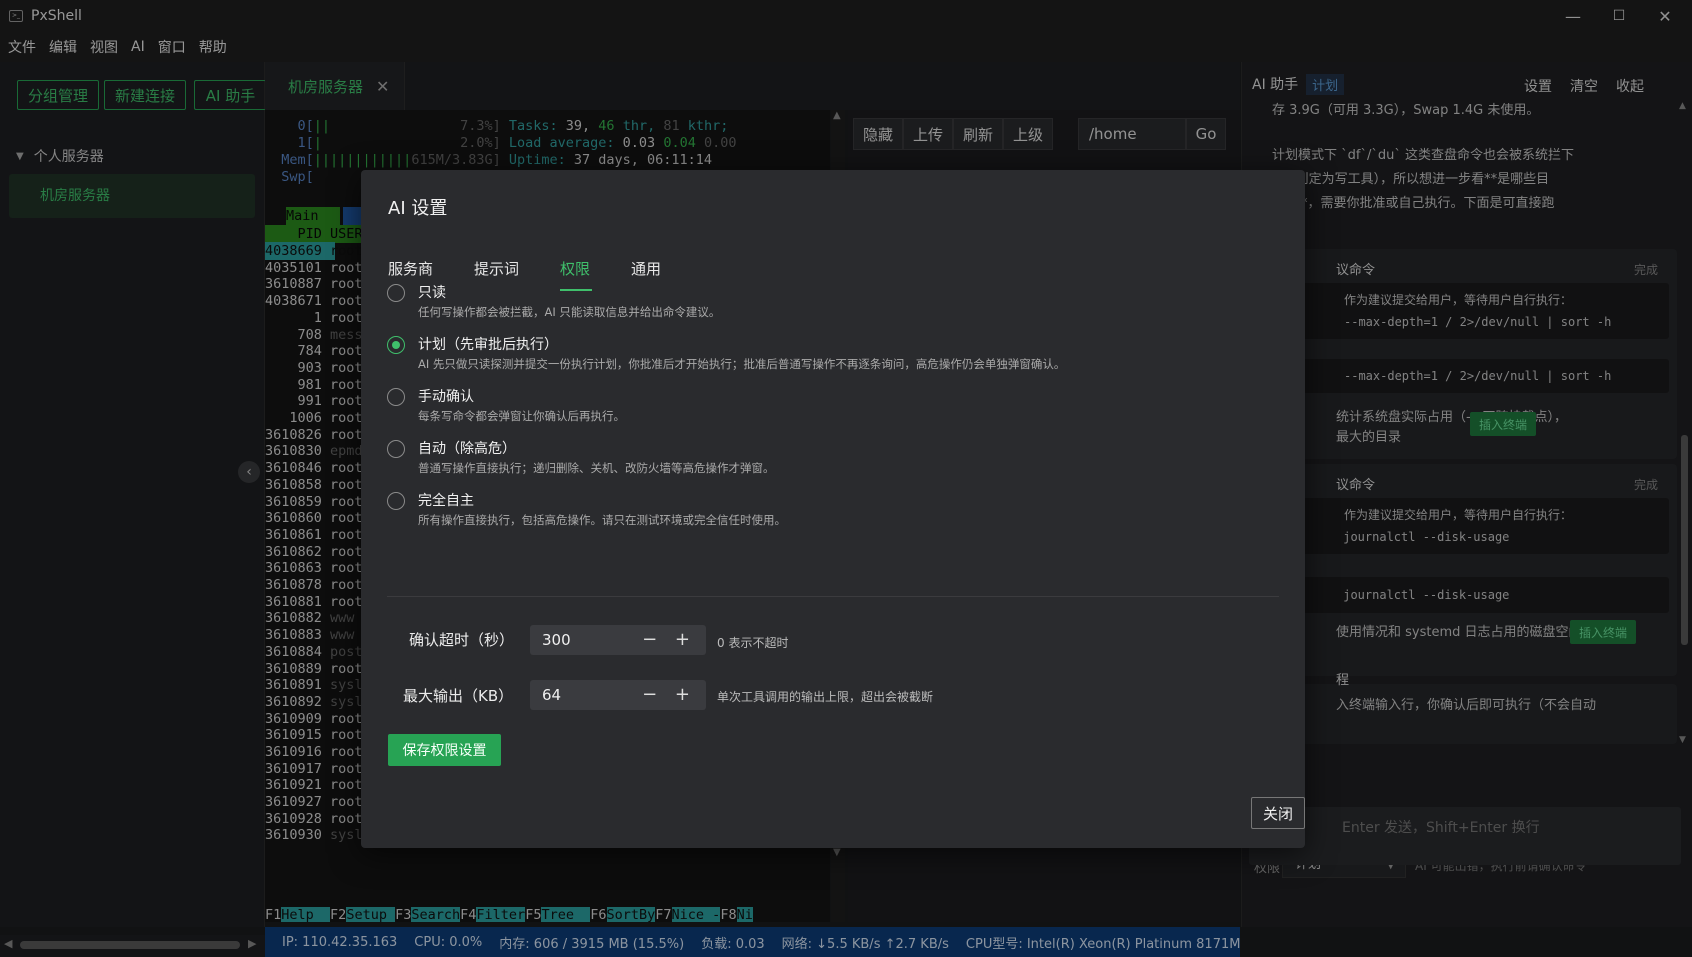 This screenshot has height=957, width=1692. What do you see at coordinates (602, 520) in the screenshot?
I see `option-description: 所有操作直接执行，包括高危操作。请只在测试环境或完全信任时使用。` at bounding box center [602, 520].